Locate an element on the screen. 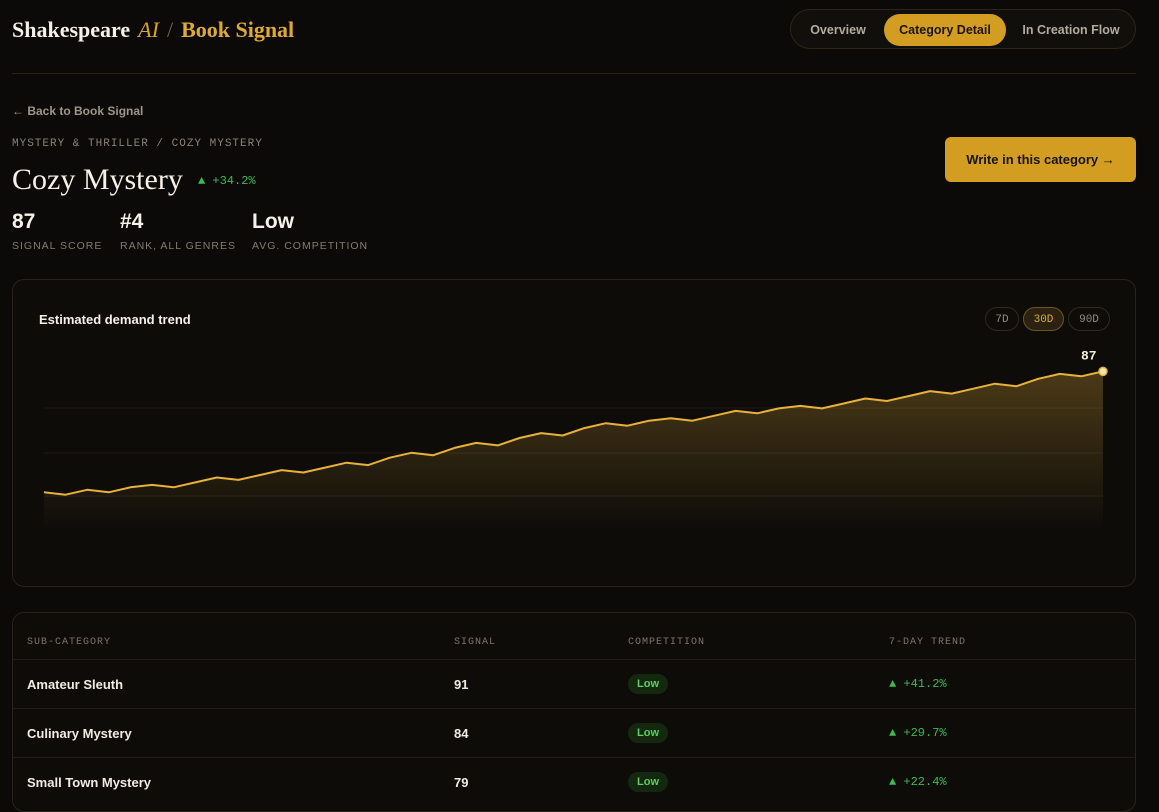  stat-label: SIGNAL SCORE is located at coordinates (57, 246).